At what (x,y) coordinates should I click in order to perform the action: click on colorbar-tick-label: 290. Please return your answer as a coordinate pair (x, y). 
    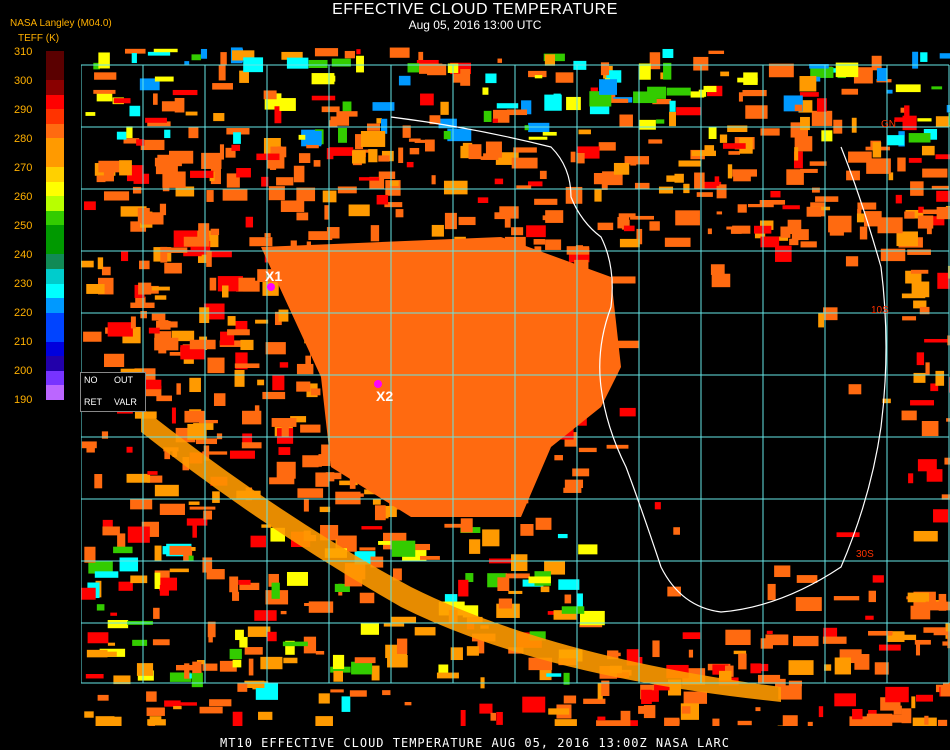
    Looking at the image, I should click on (23, 110).